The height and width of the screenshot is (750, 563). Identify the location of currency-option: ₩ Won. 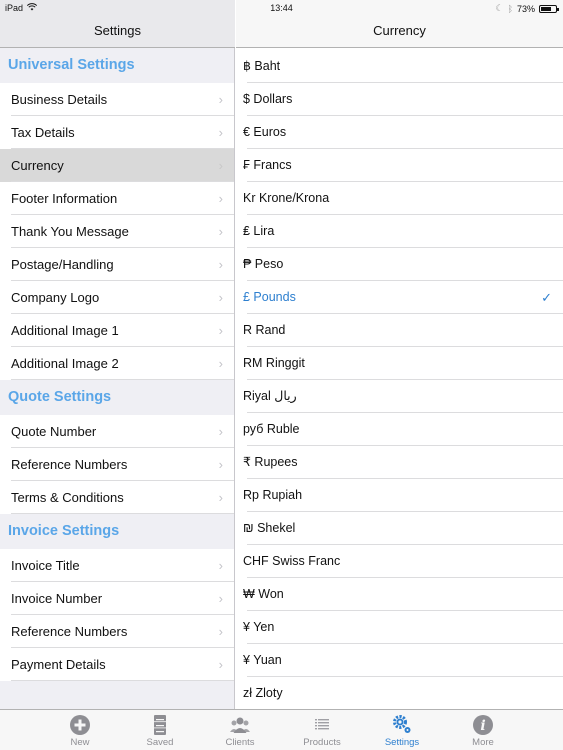
(399, 594).